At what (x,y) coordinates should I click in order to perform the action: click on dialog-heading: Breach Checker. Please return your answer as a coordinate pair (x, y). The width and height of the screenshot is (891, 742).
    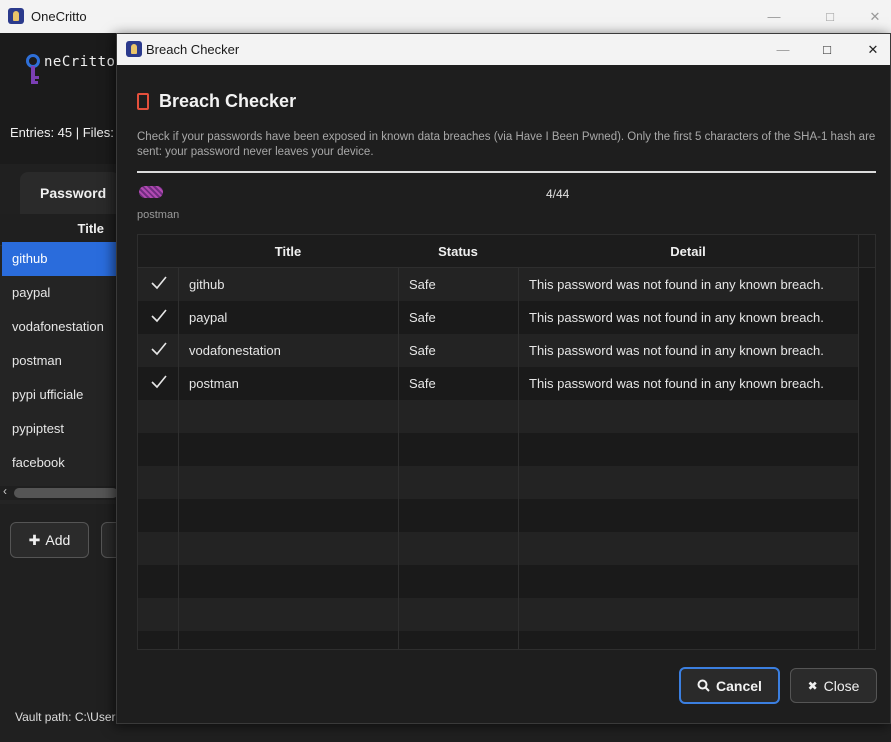
    Looking at the image, I should click on (216, 101).